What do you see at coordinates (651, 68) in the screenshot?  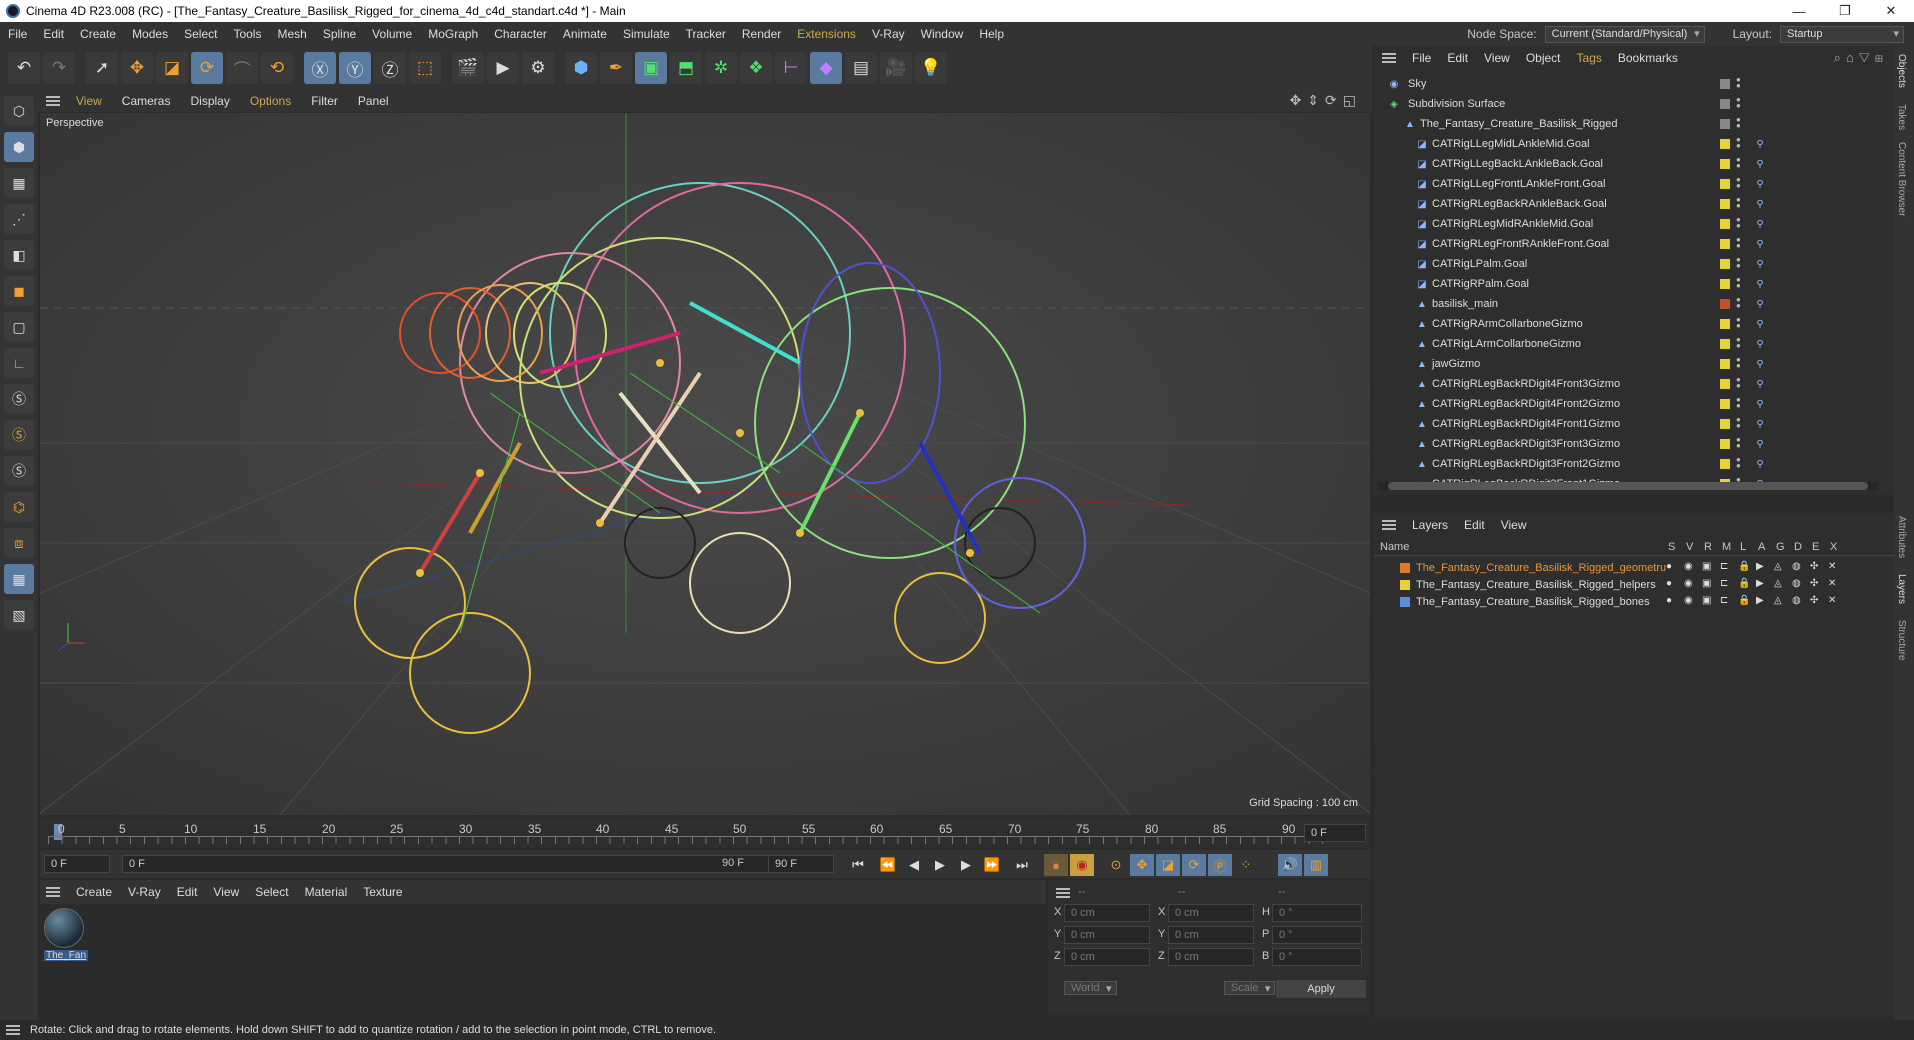 I see `subdivision-surface-icon: ▣` at bounding box center [651, 68].